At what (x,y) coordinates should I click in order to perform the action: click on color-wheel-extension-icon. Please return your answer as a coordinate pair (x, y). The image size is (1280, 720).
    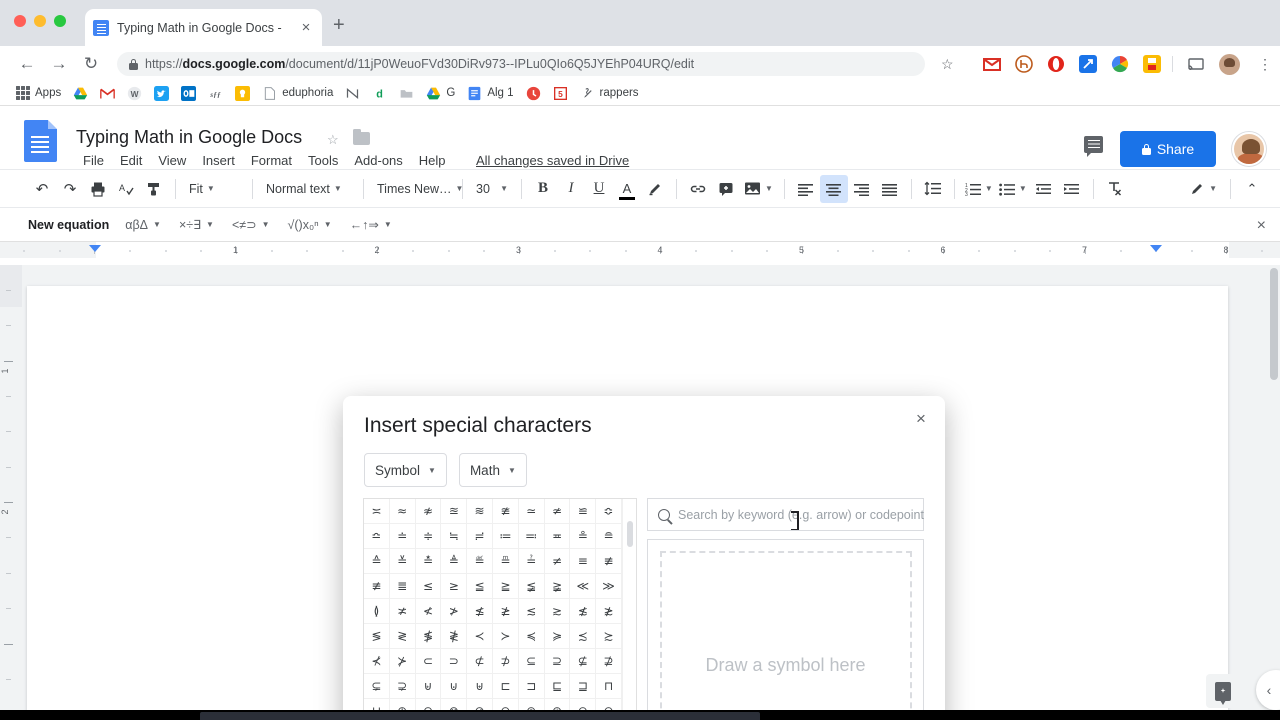
    Looking at the image, I should click on (1120, 64).